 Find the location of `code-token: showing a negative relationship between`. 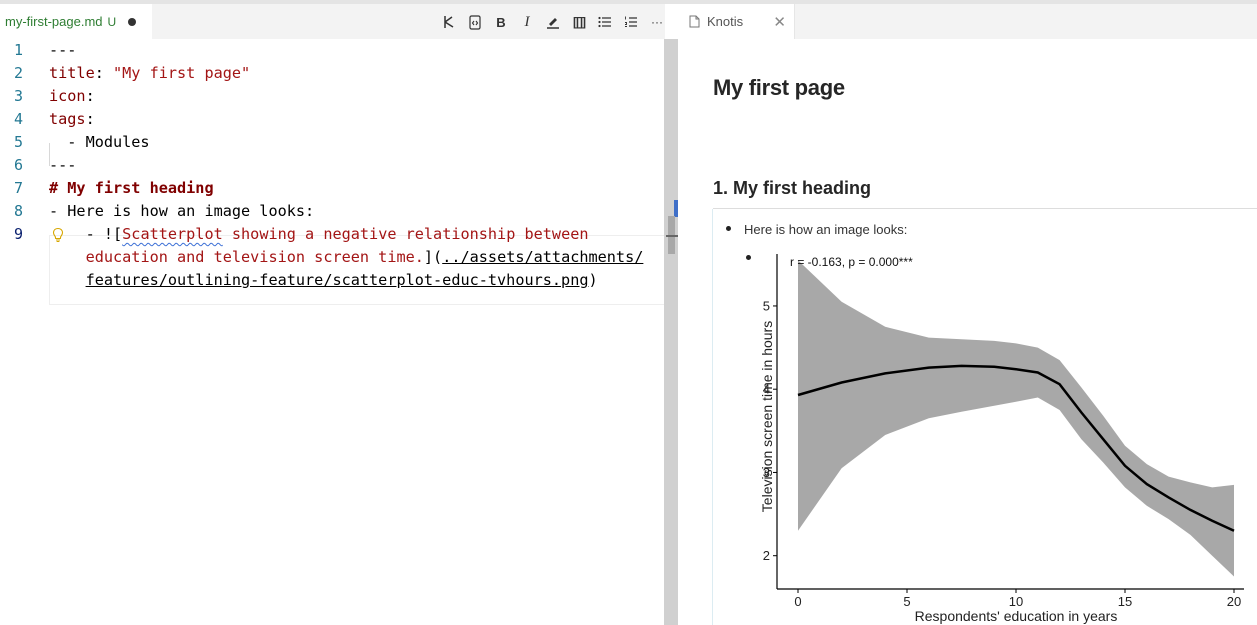

code-token: showing a negative relationship between is located at coordinates (405, 234).